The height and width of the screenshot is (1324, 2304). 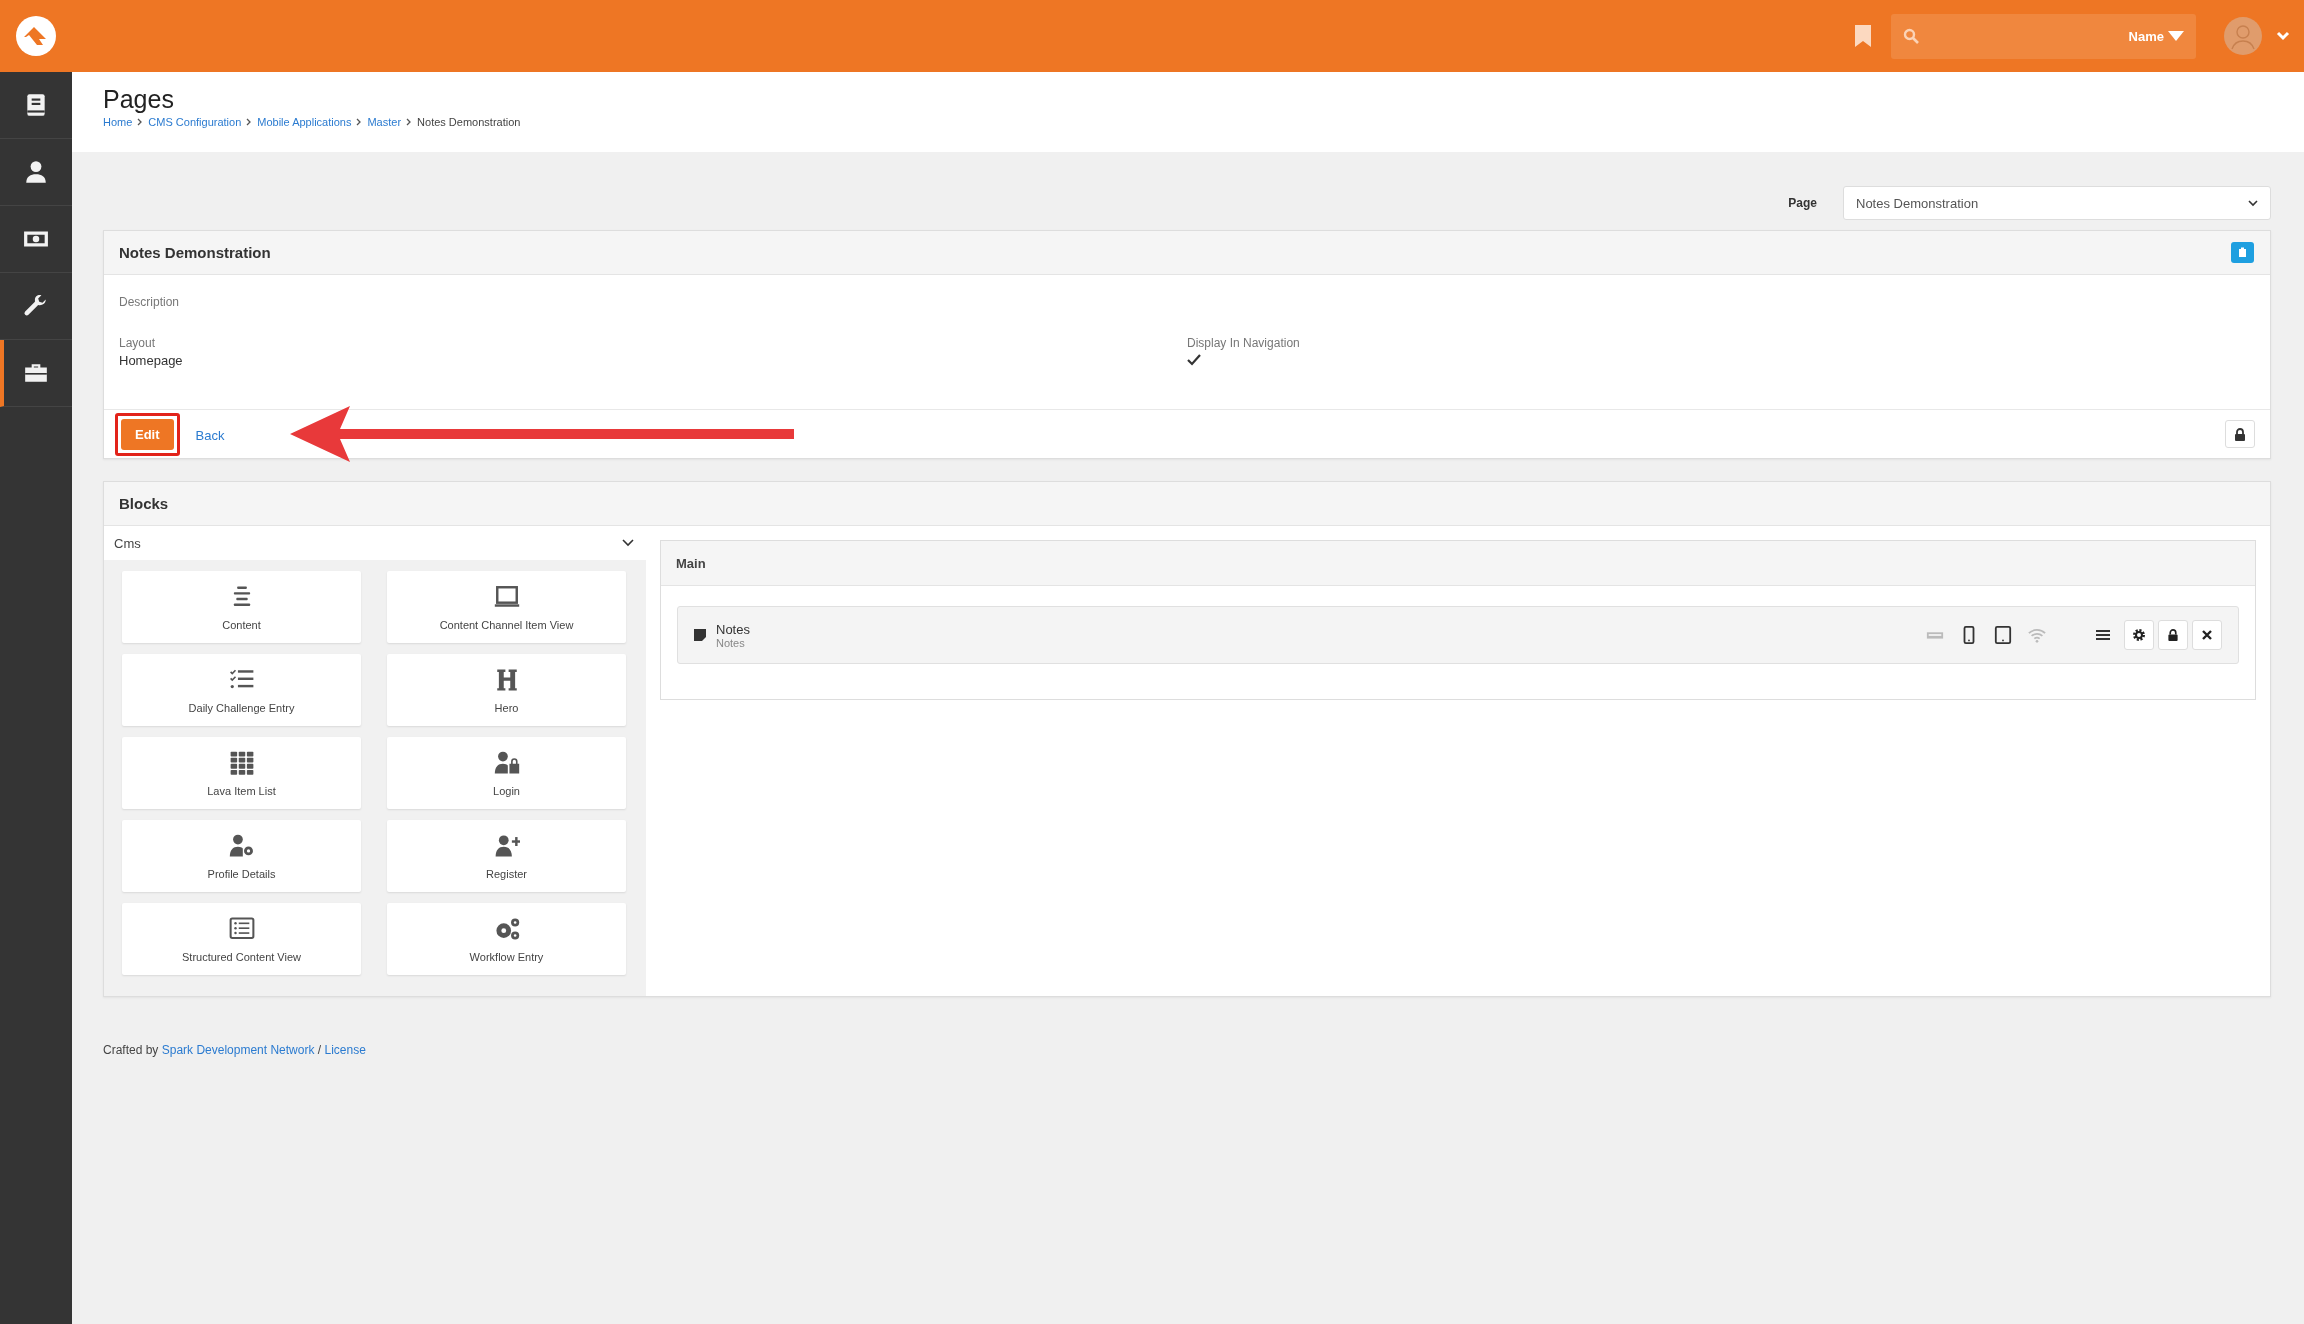 What do you see at coordinates (241, 690) in the screenshot?
I see `block-type-tile: Daily Challenge Entry` at bounding box center [241, 690].